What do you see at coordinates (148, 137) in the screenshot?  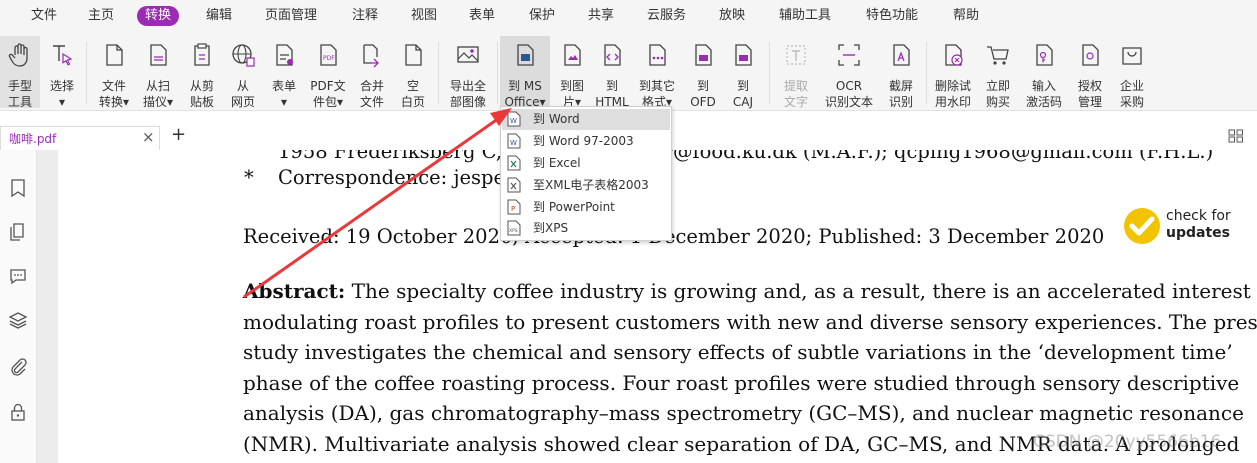 I see `close-tab-icon: ×` at bounding box center [148, 137].